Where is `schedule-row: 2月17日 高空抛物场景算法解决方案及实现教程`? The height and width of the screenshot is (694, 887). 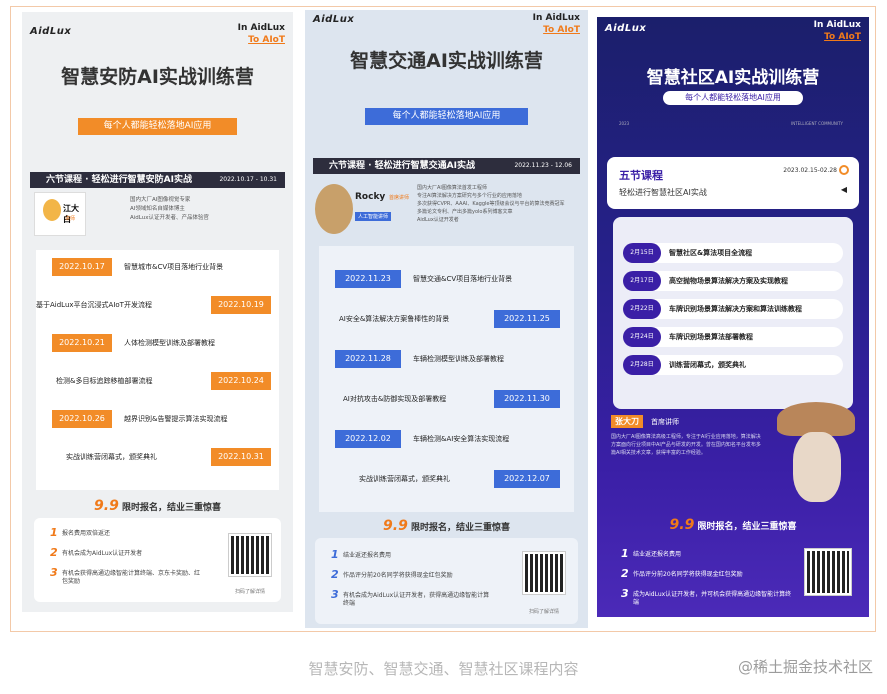
schedule-row: 2月17日 高空抛物场景算法解决方案及实现教程 is located at coordinates (733, 281).